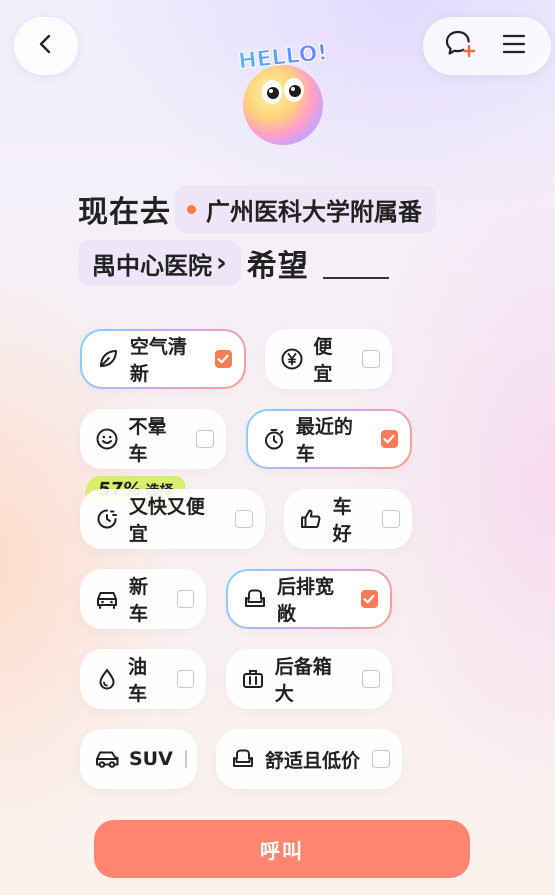  I want to click on tag-label: 不晕车, so click(147, 440).